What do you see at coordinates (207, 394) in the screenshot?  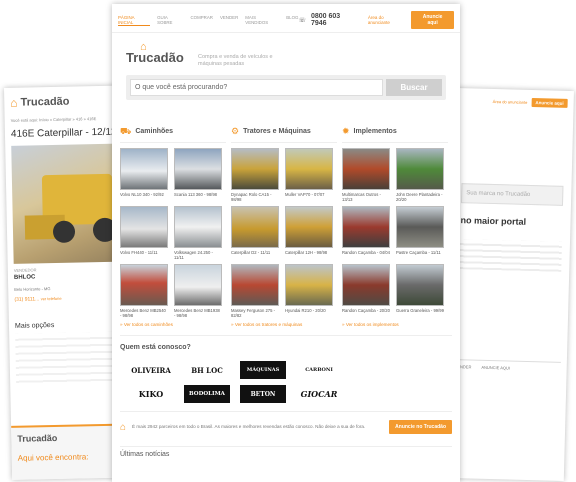 I see `partner-logo: BODOLIMA` at bounding box center [207, 394].